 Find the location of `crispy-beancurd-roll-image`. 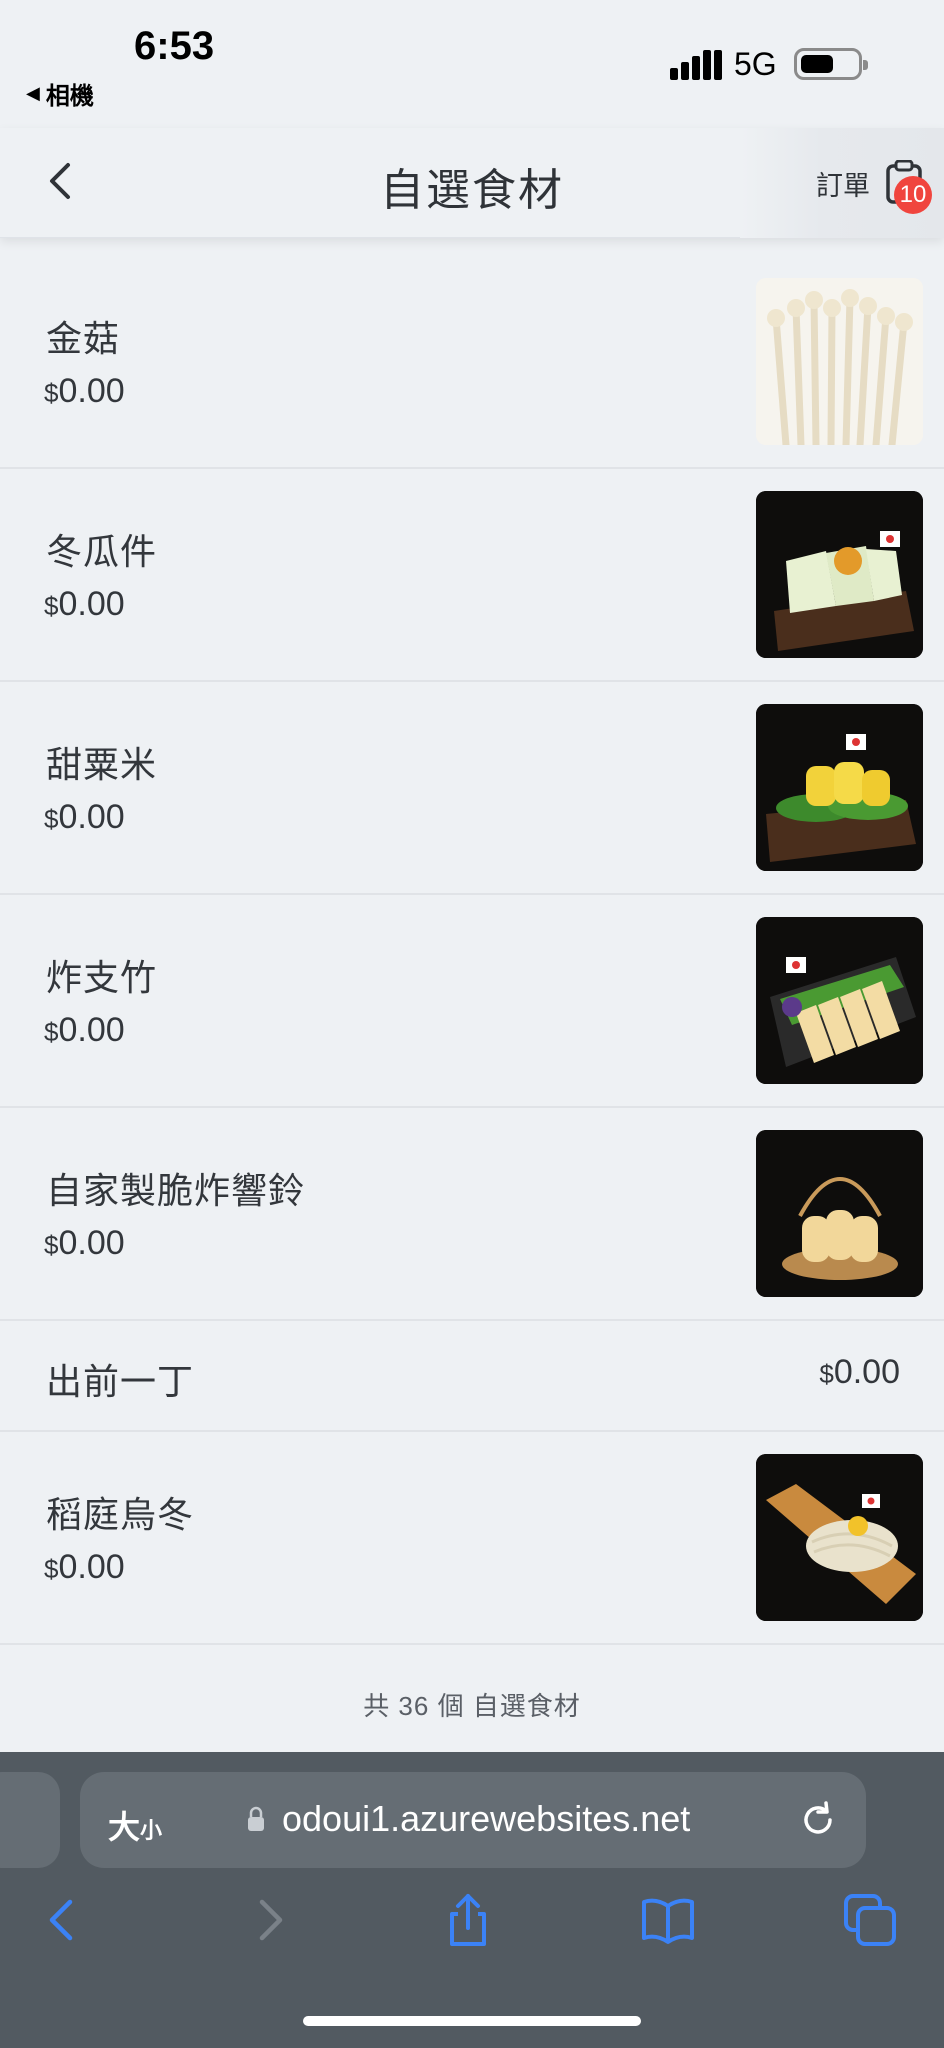

crispy-beancurd-roll-image is located at coordinates (839, 1213).